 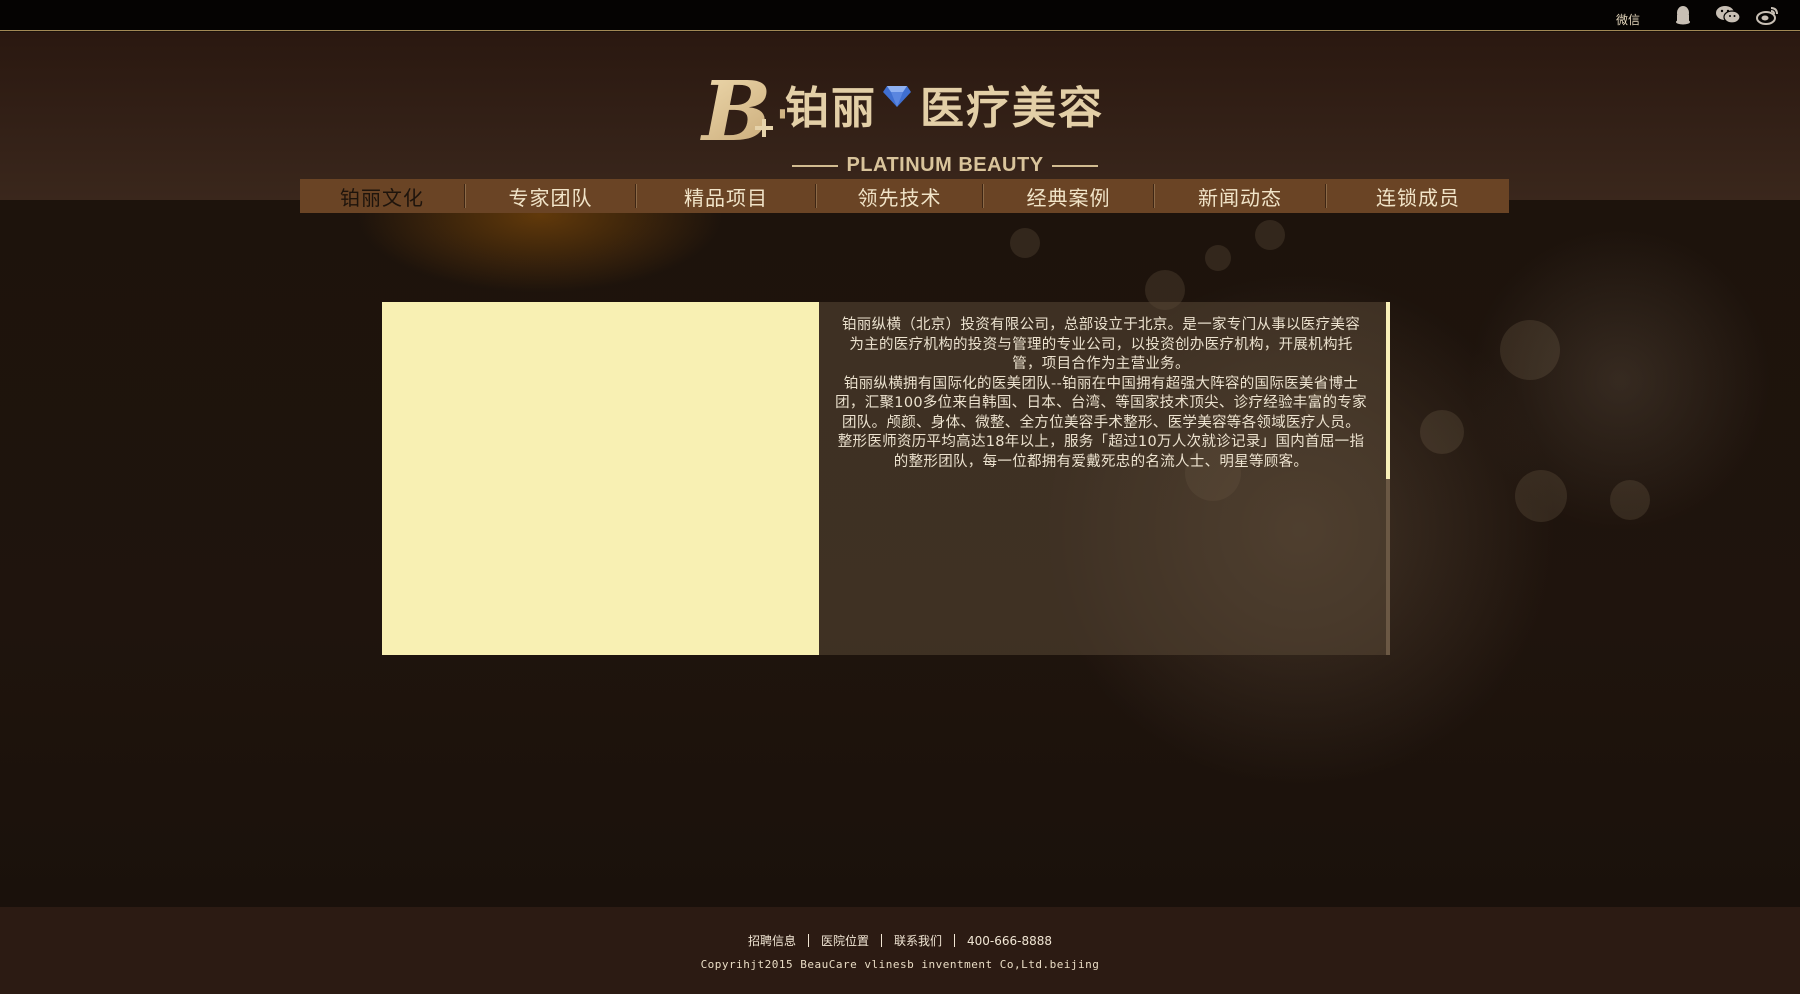 What do you see at coordinates (382, 196) in the screenshot?
I see `nav-item-culture: 铂丽文化` at bounding box center [382, 196].